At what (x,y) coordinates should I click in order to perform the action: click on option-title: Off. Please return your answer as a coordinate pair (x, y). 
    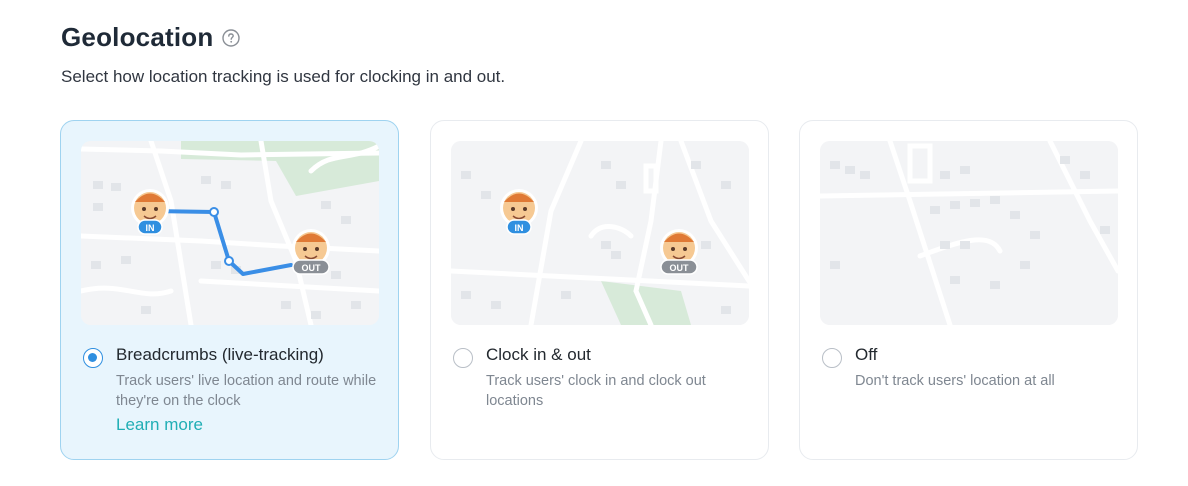
    Looking at the image, I should click on (866, 354).